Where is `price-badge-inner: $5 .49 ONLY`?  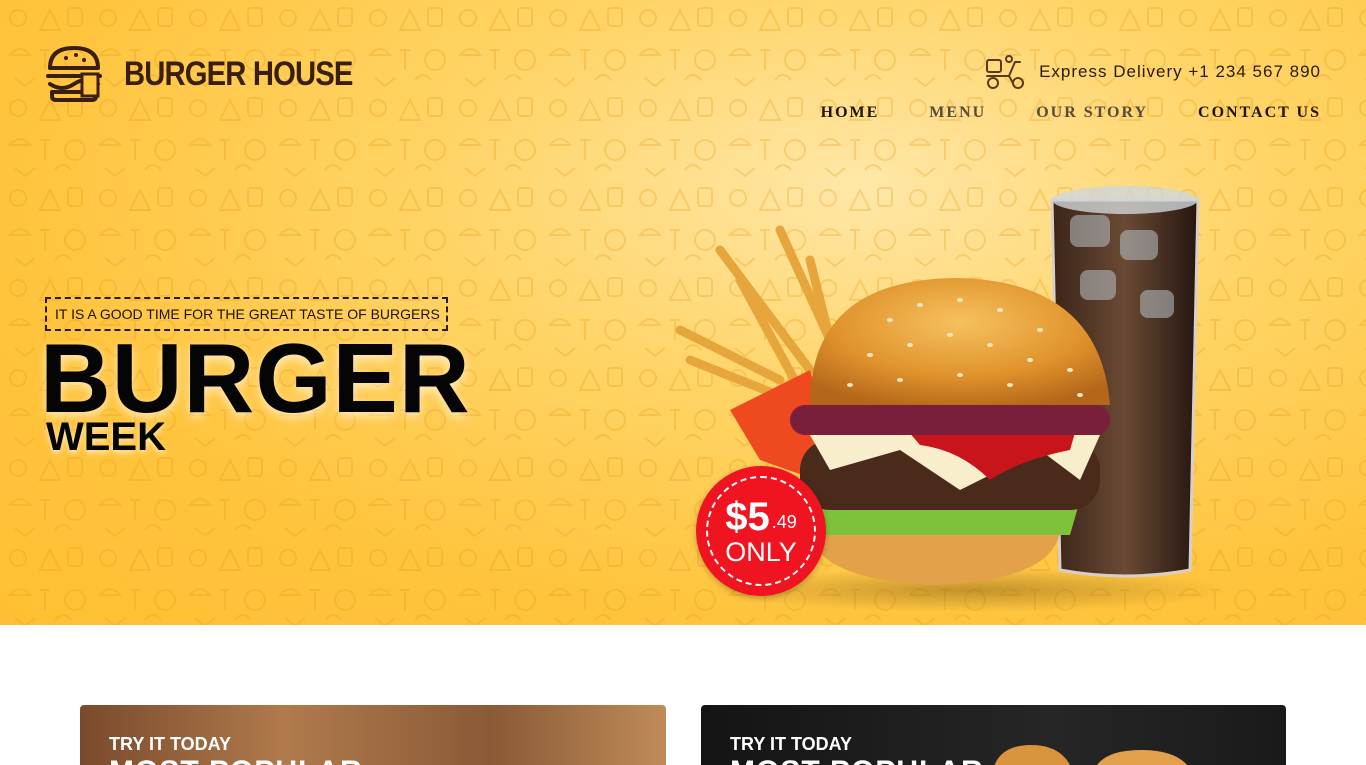 price-badge-inner: $5 .49 ONLY is located at coordinates (761, 531).